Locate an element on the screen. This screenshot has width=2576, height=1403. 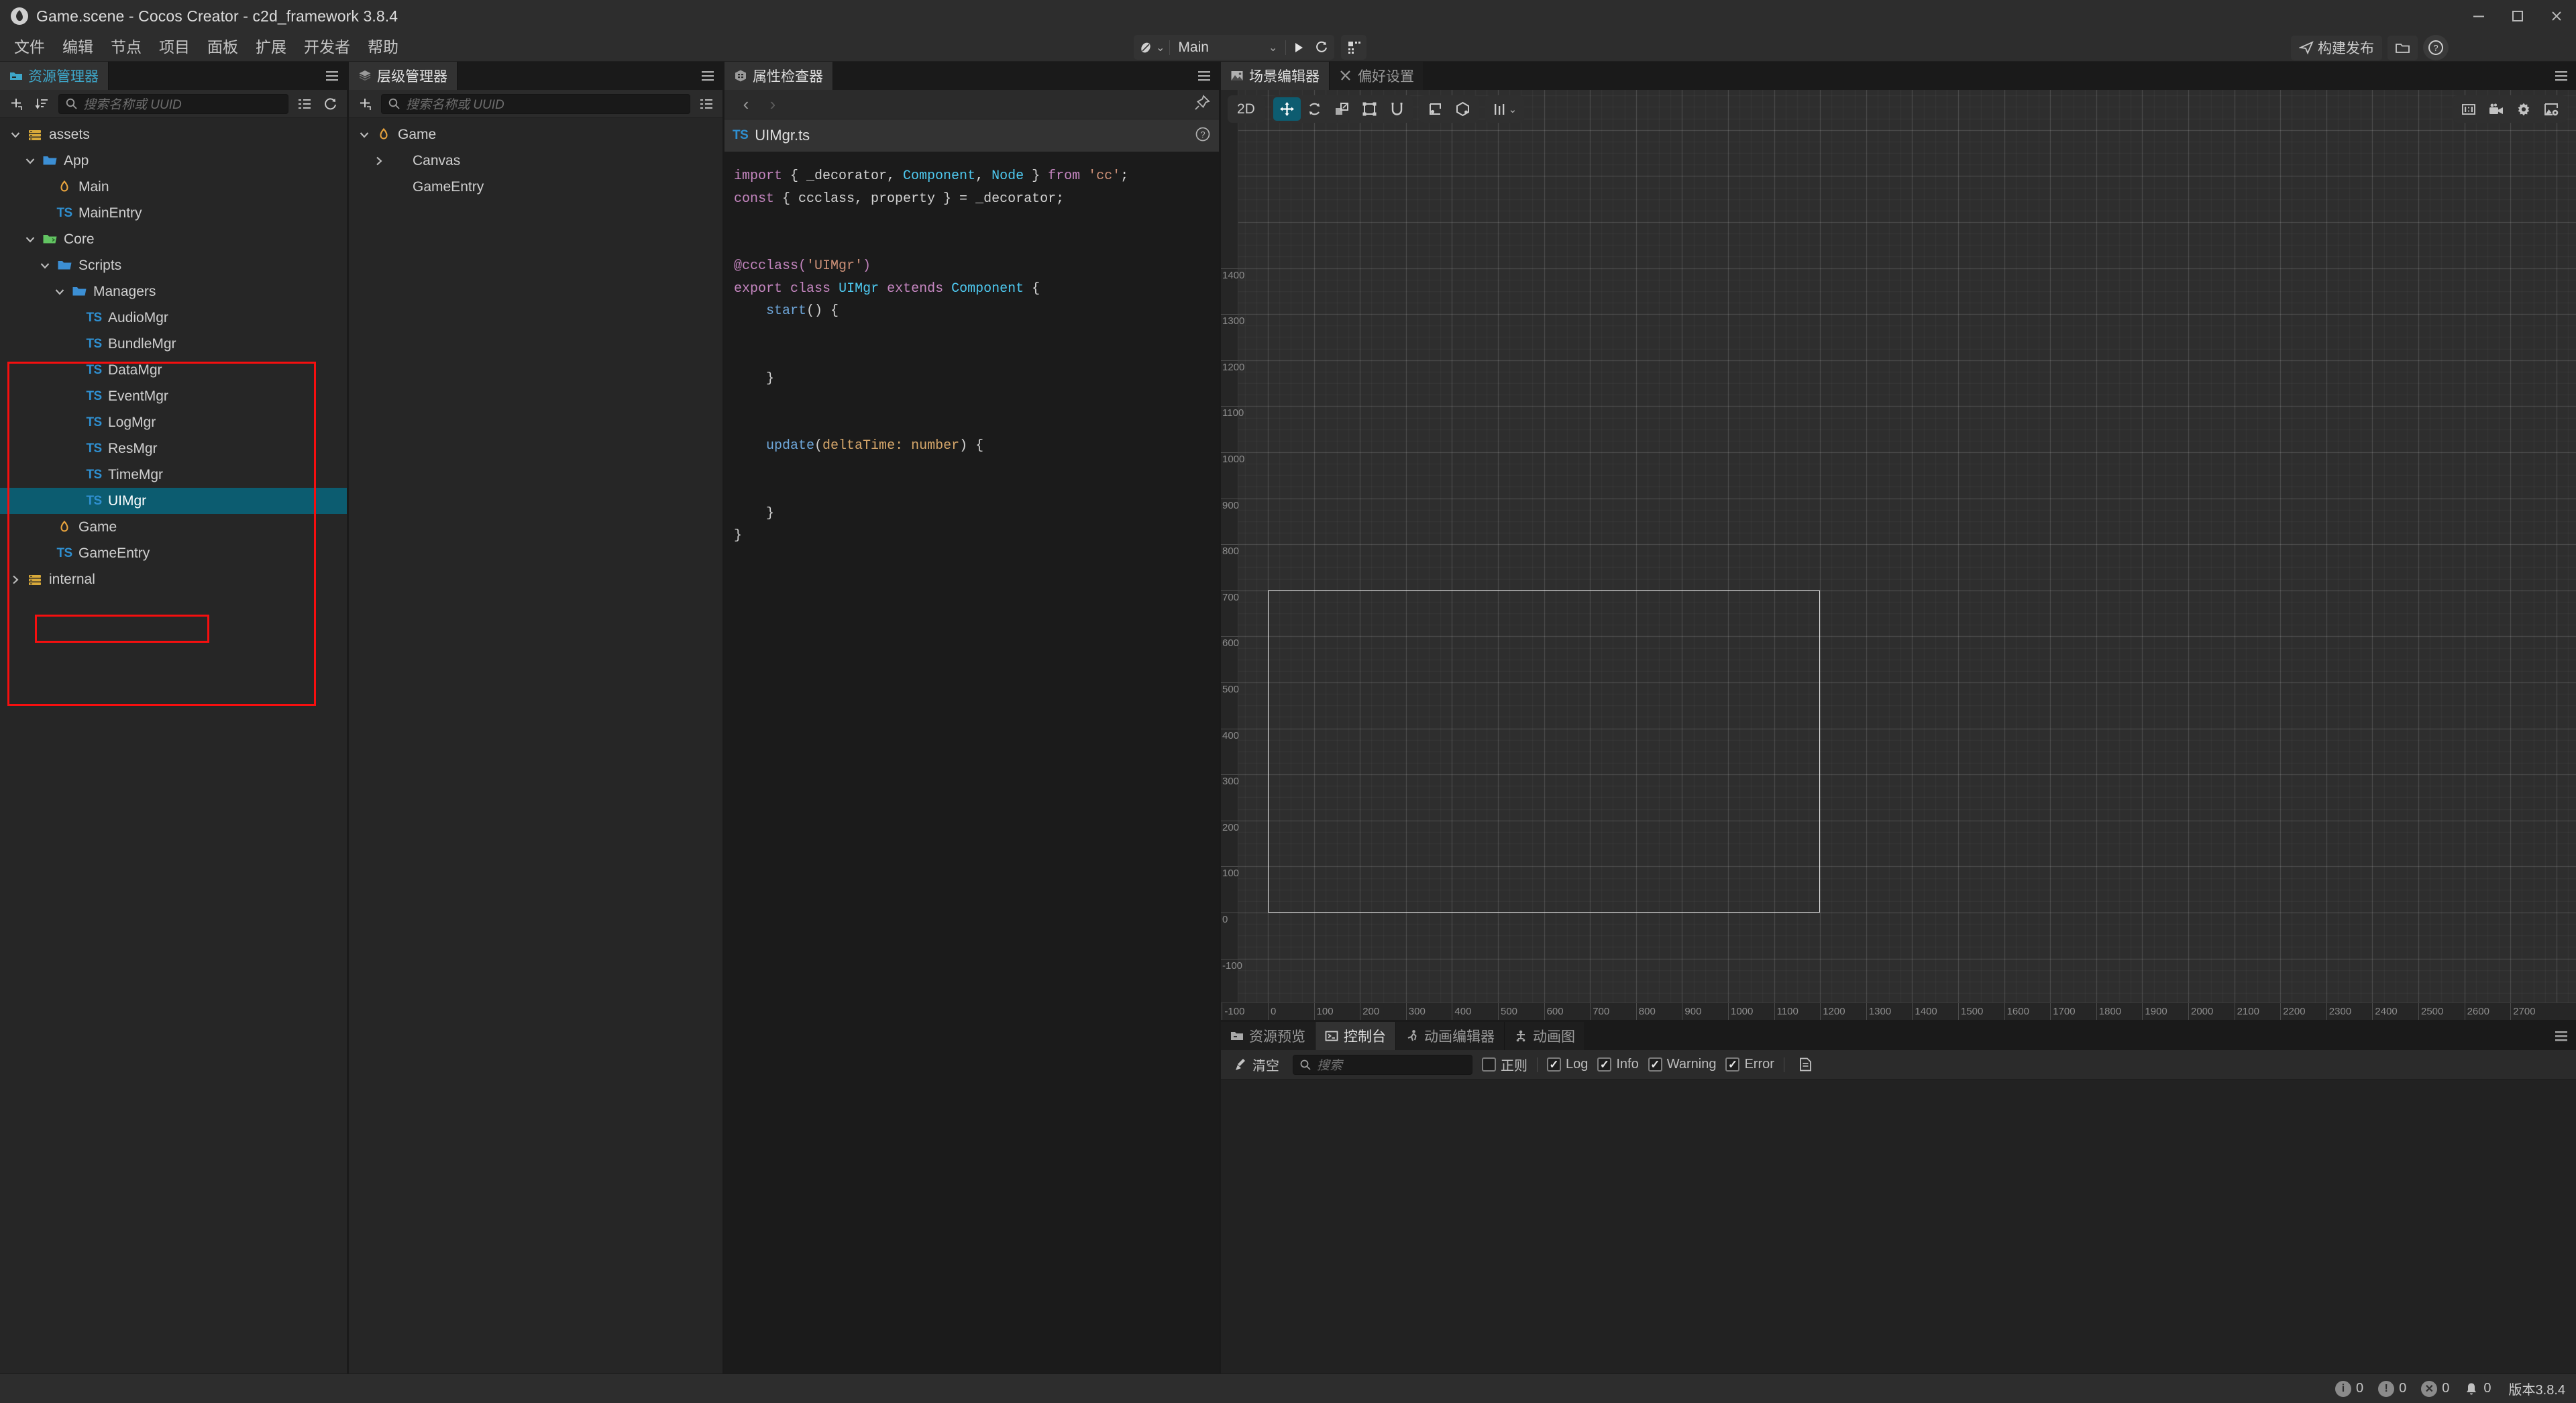
scene-gear-button is located at coordinates (2523, 109).